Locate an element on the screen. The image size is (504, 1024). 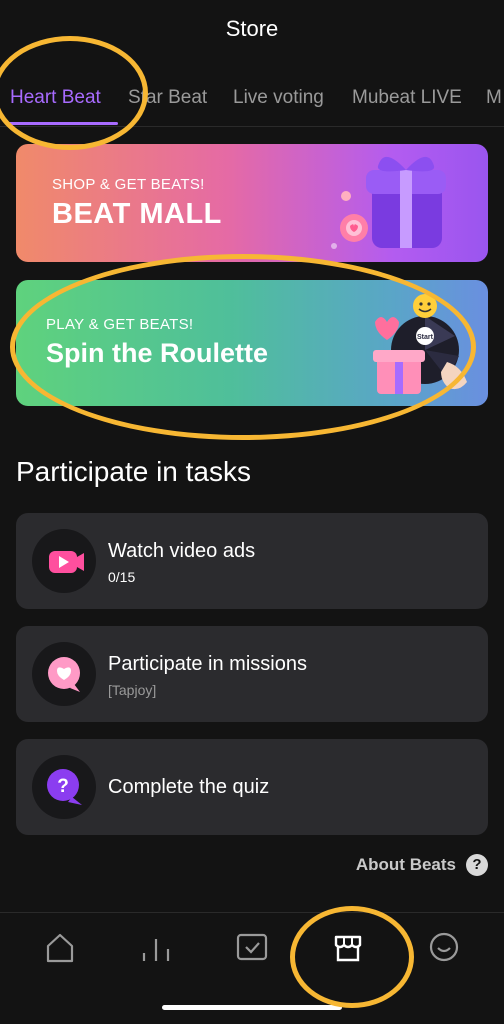
active-tab-indicator is located at coordinates (63, 123).